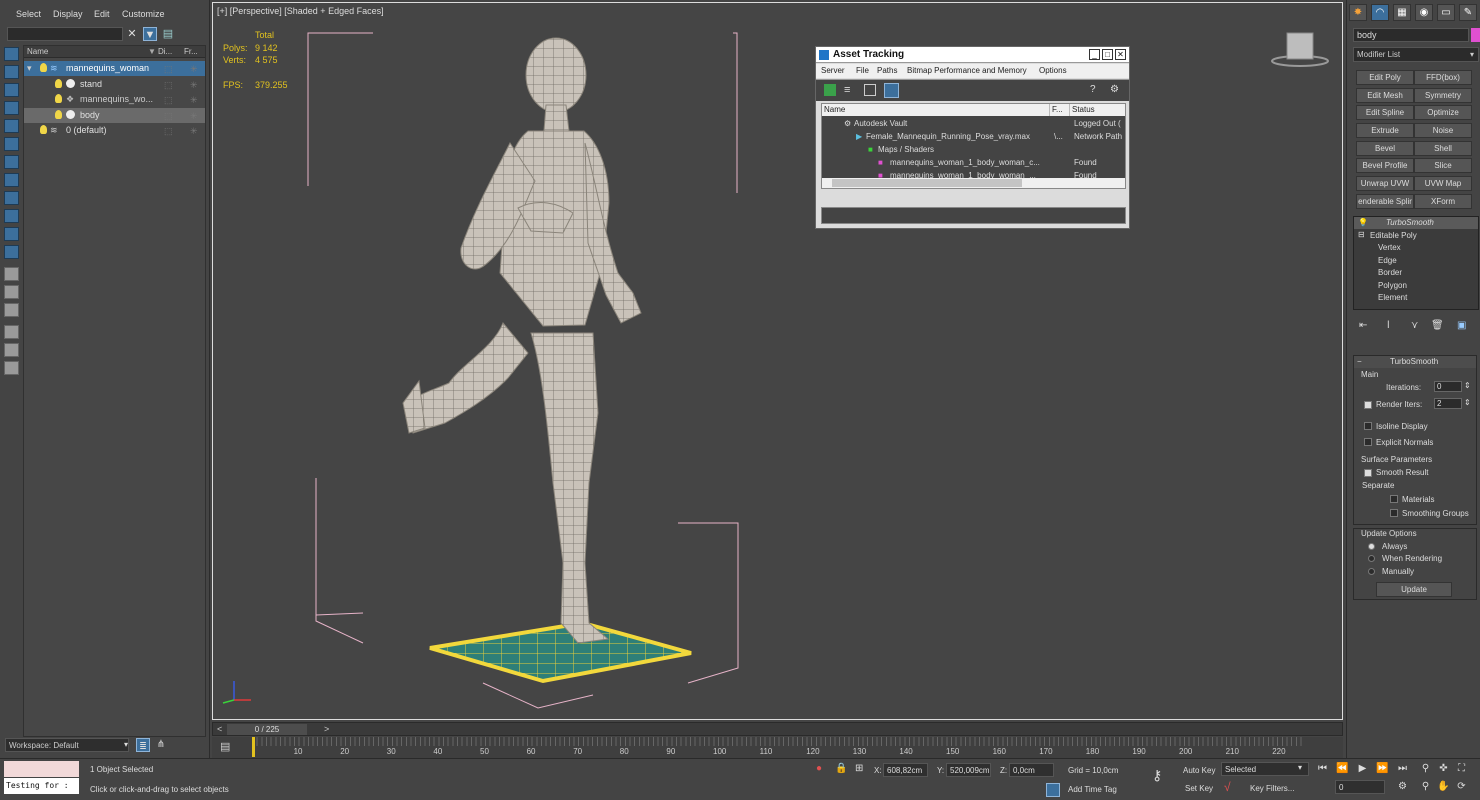  What do you see at coordinates (11, 162) in the screenshot?
I see `display-spacewarps-icon` at bounding box center [11, 162].